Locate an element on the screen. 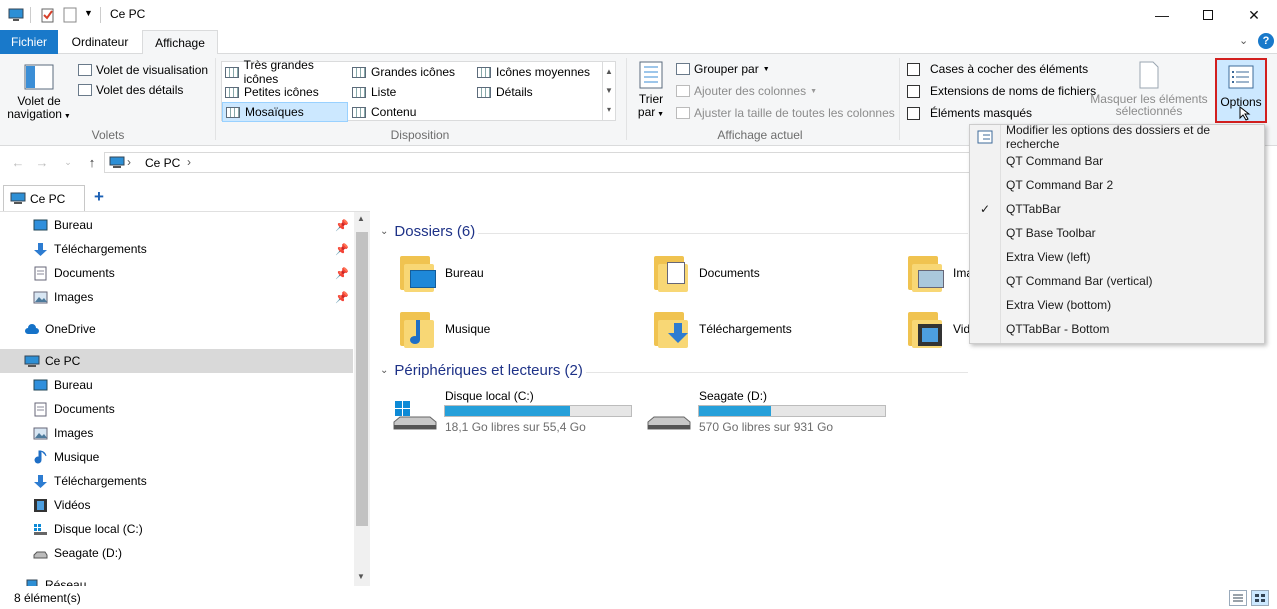 This screenshot has height=609, width=1277. menu-item: QT Command Bar 2 is located at coordinates (1117, 185).